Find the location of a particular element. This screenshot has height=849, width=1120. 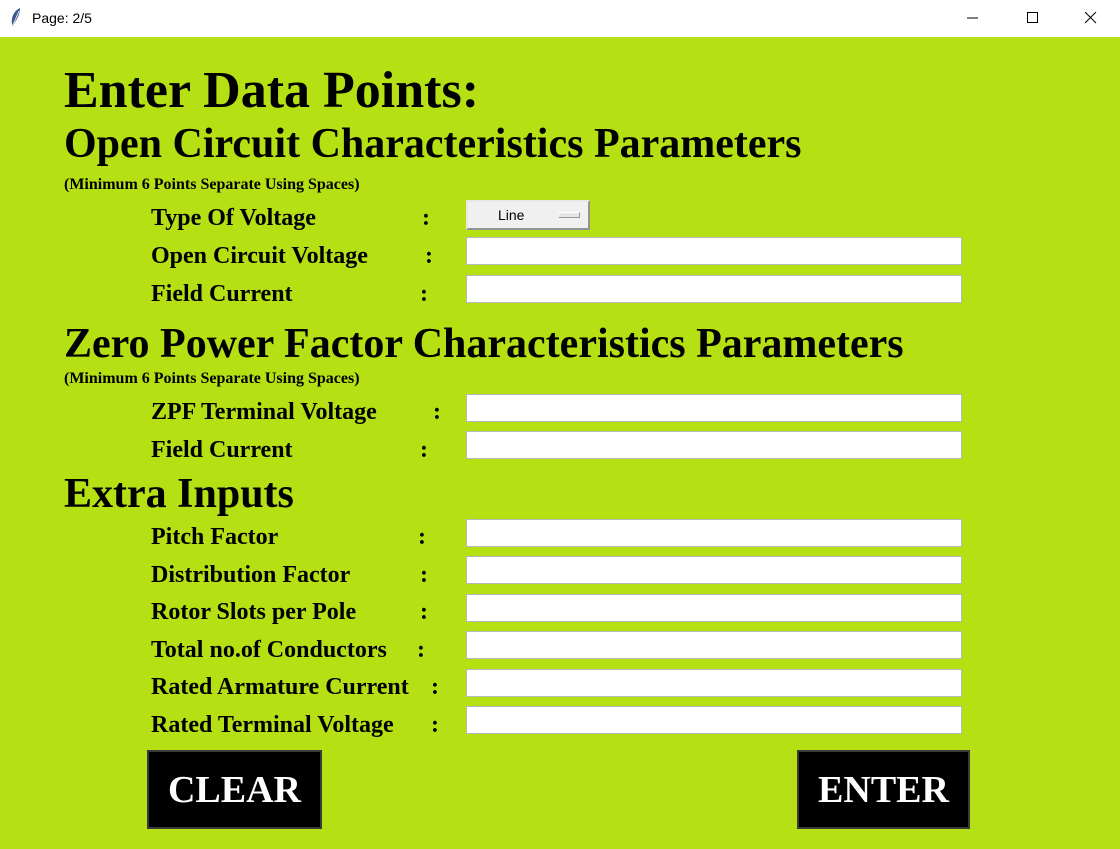

rotor-slots-label: Rotor Slots per Pole is located at coordinates (254, 612).